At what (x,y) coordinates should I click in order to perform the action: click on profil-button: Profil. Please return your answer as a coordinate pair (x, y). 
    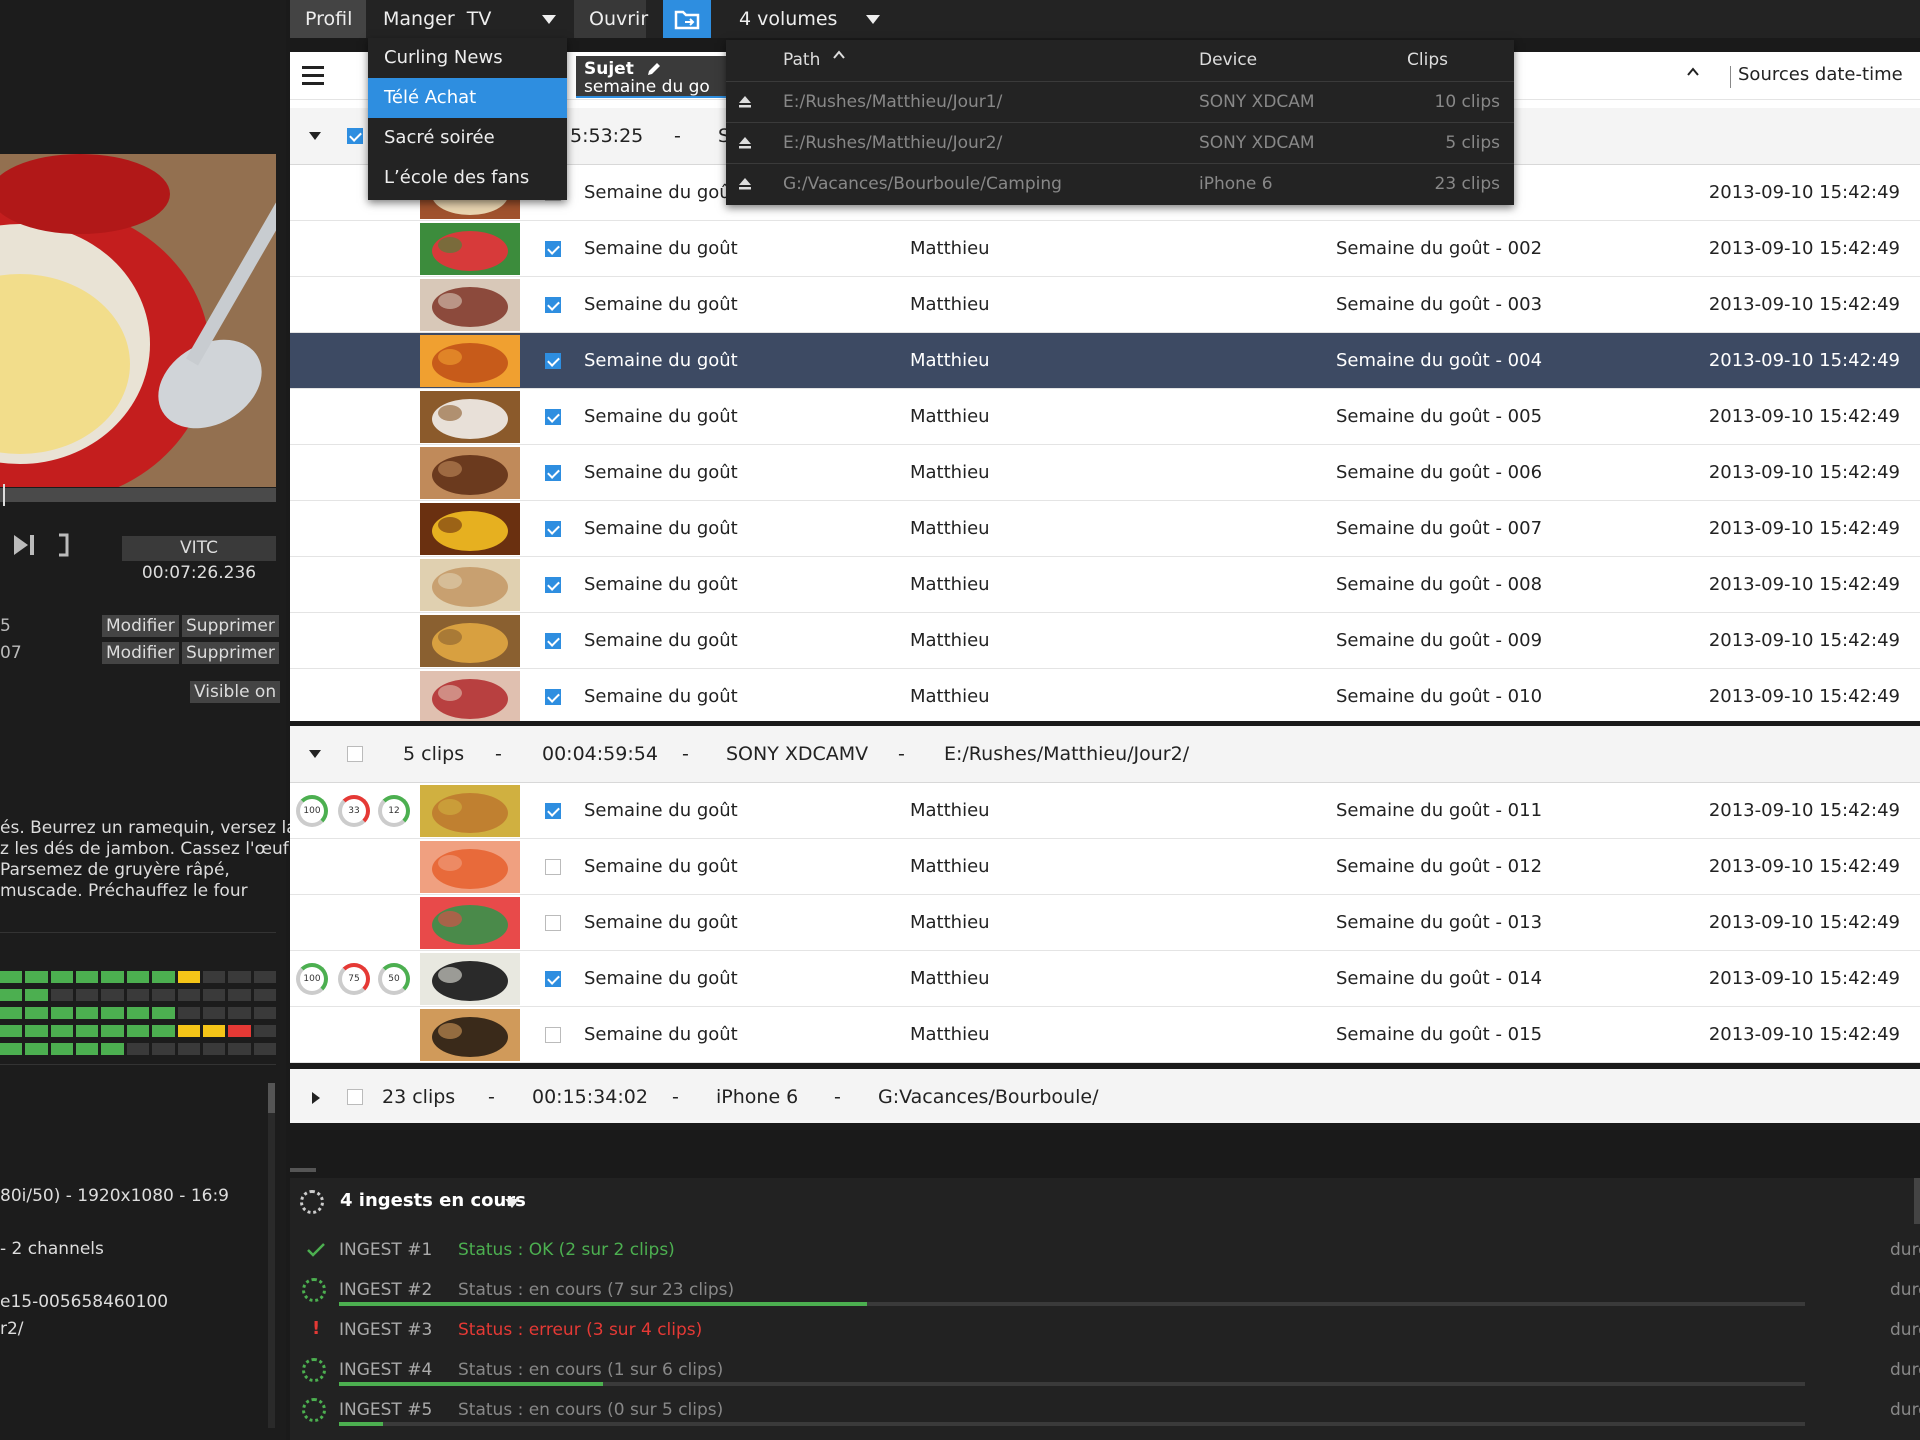
    Looking at the image, I should click on (328, 19).